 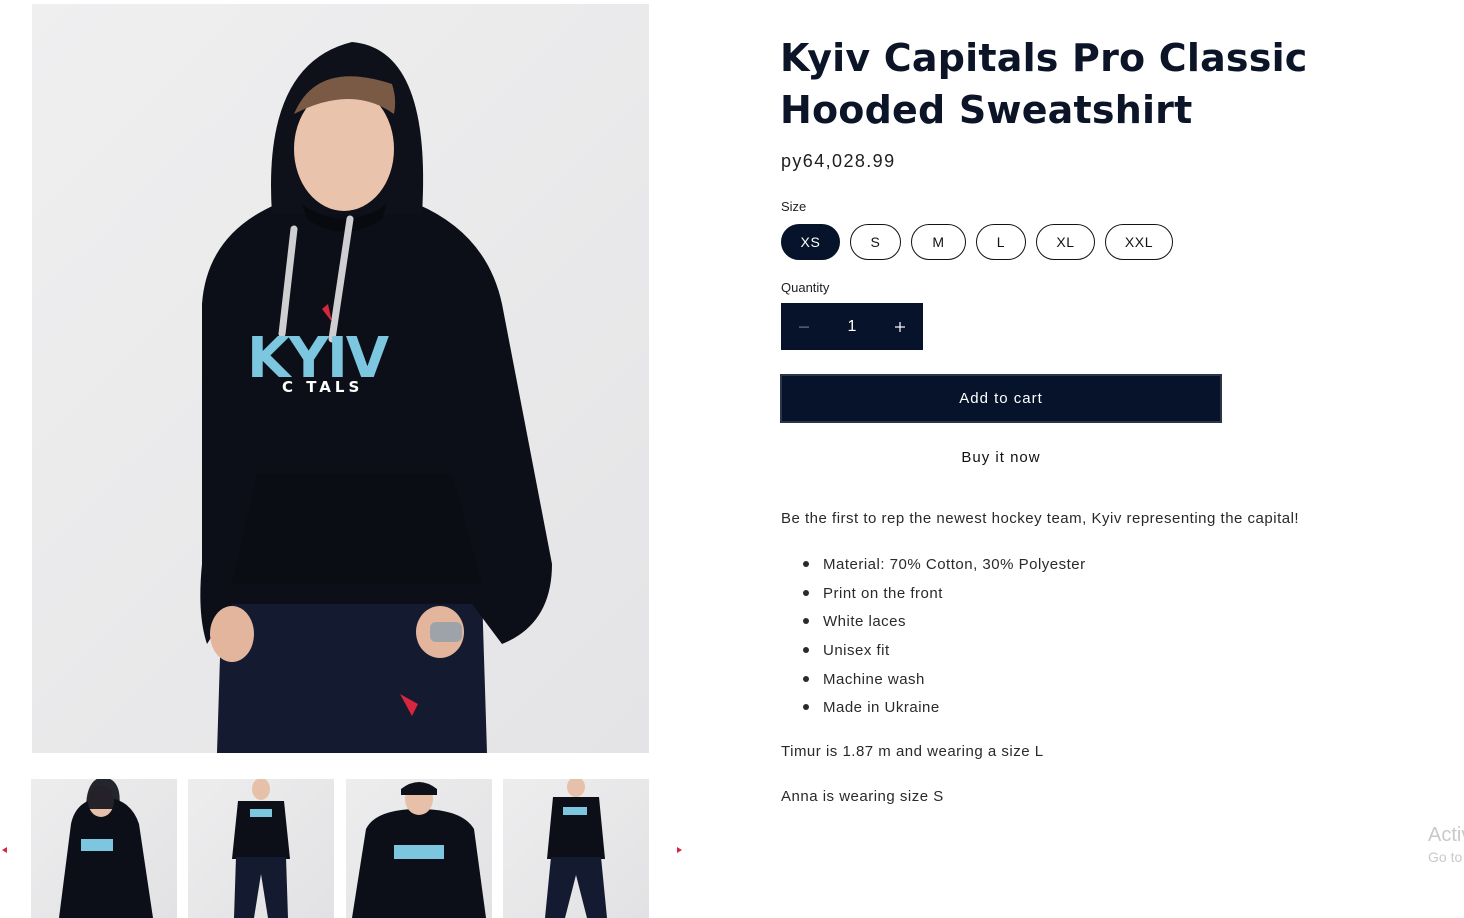 What do you see at coordinates (944, 598) in the screenshot?
I see `feature-item: Print on the front` at bounding box center [944, 598].